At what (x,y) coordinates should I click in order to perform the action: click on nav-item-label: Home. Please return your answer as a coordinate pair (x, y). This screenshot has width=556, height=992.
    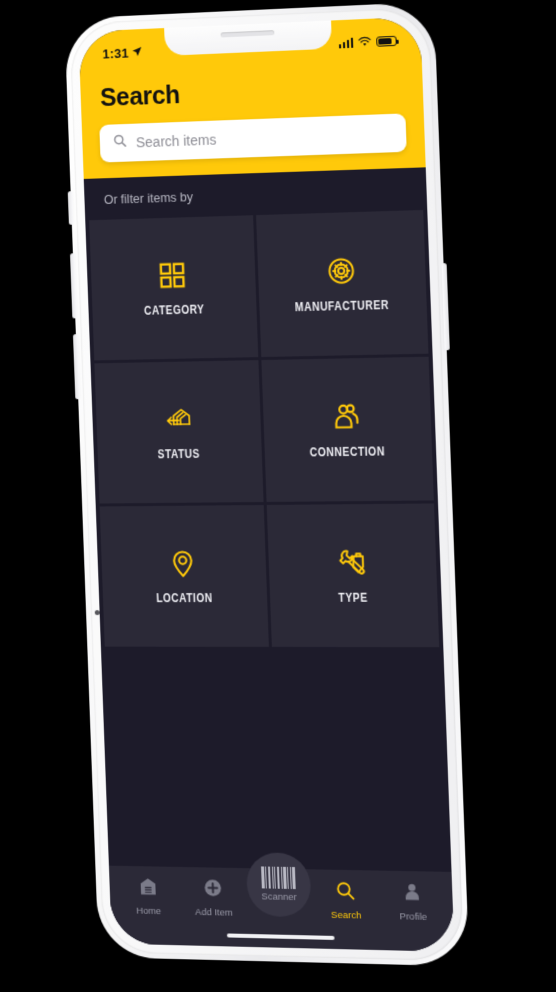
    Looking at the image, I should click on (149, 911).